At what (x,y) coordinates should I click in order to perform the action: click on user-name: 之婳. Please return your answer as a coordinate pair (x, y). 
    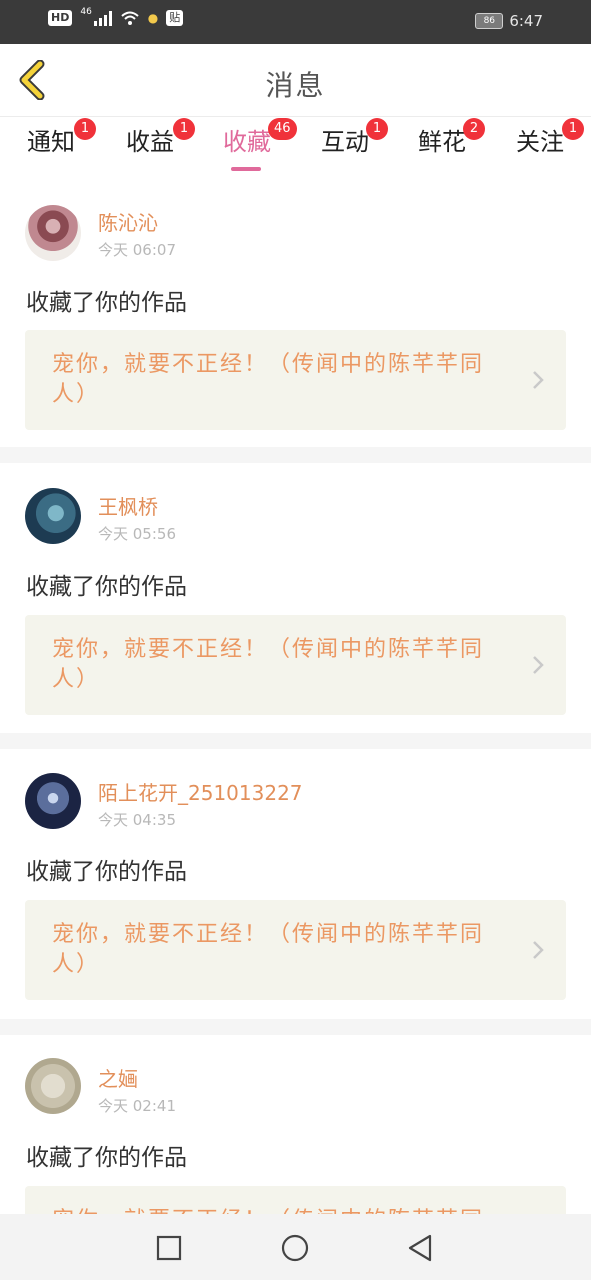
    Looking at the image, I should click on (118, 1077).